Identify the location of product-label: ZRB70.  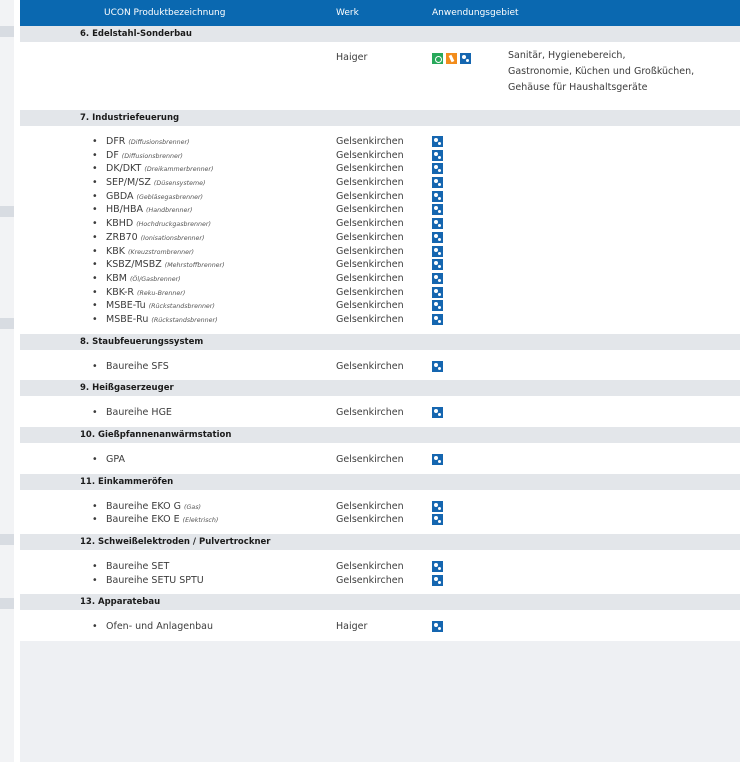
(122, 237).